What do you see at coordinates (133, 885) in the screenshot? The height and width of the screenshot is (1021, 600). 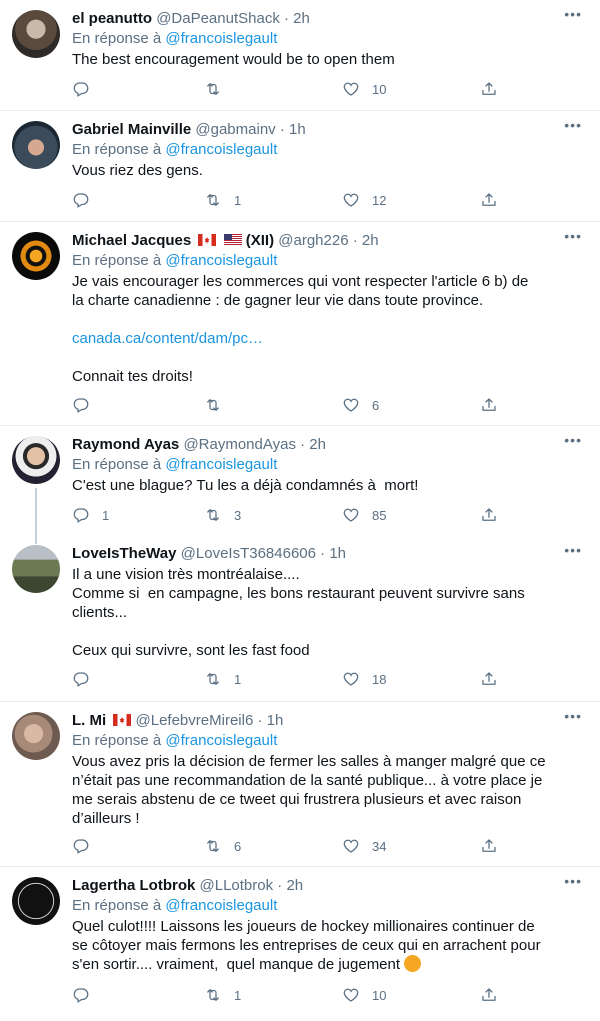 I see `user-name: Lagertha Lotbrok` at bounding box center [133, 885].